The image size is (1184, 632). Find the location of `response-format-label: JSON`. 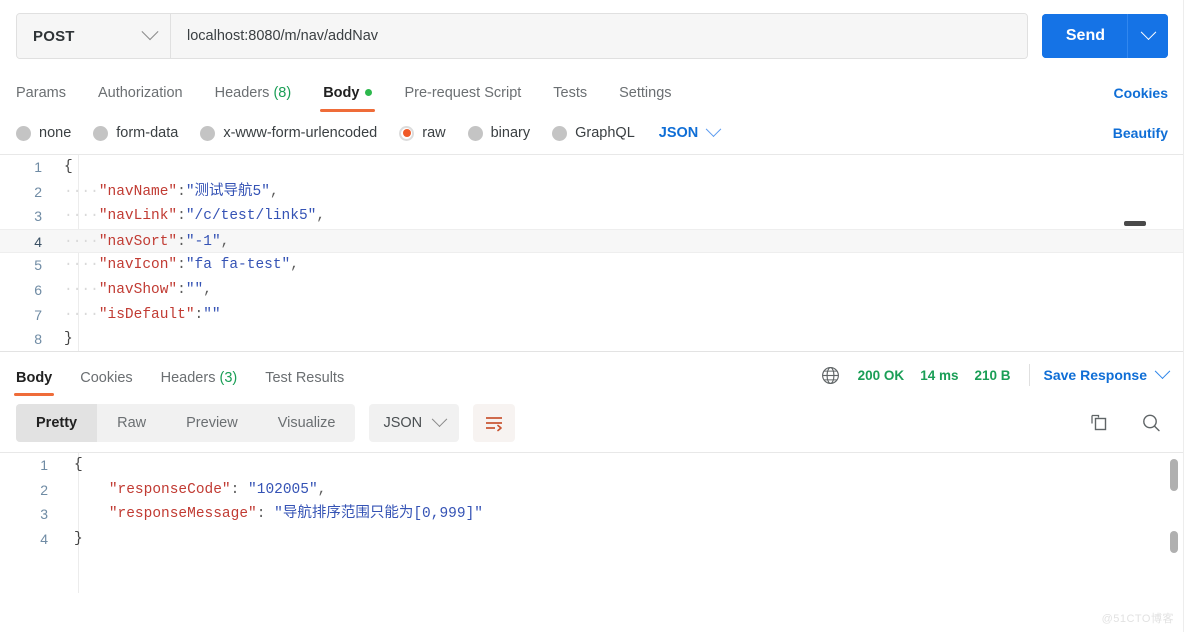

response-format-label: JSON is located at coordinates (403, 423).